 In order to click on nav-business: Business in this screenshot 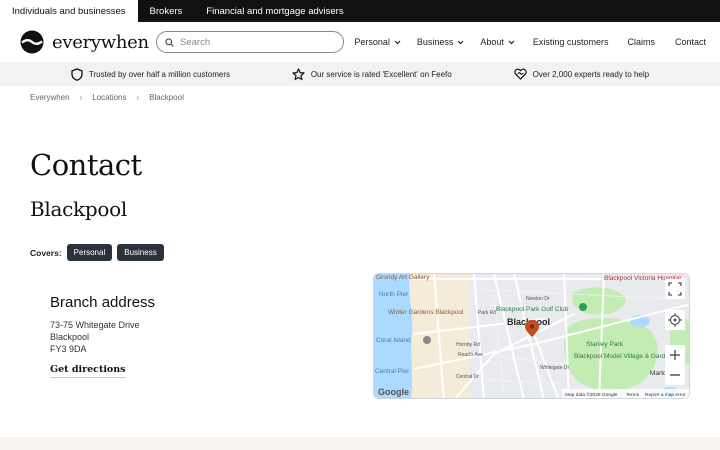, I will do `click(441, 42)`.